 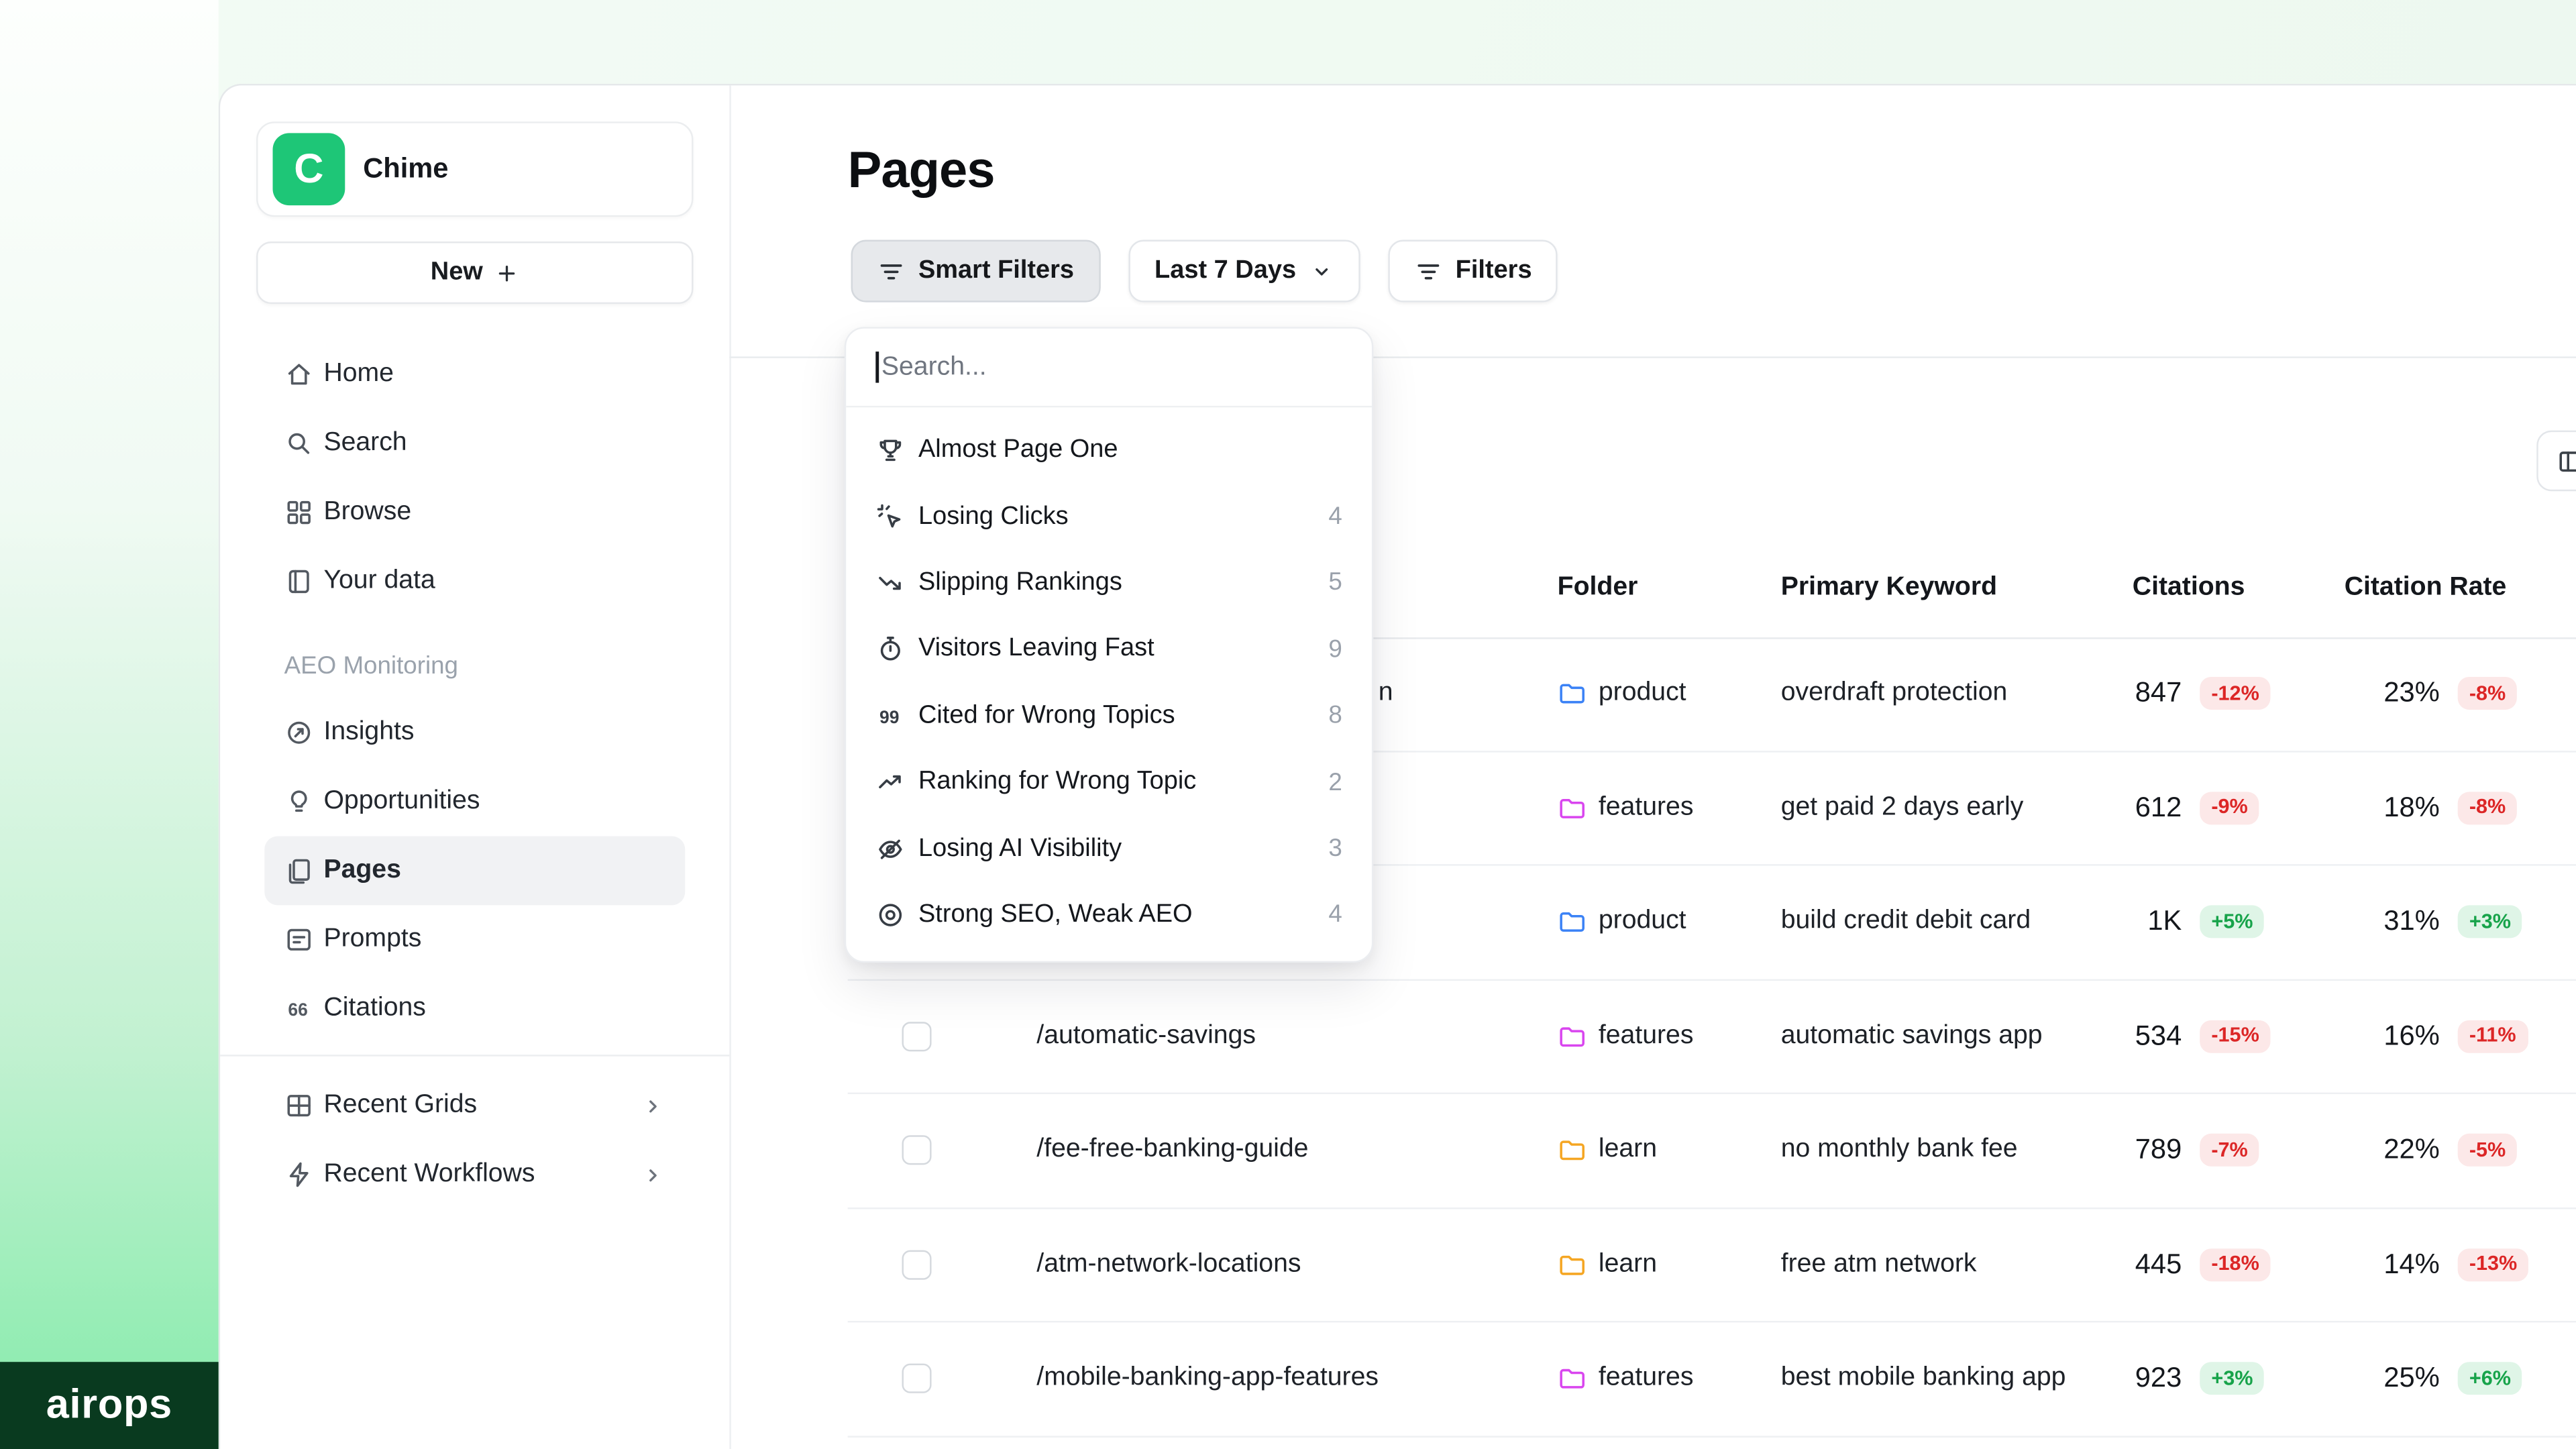 I want to click on sidebar-item-label: Recent Grids, so click(x=400, y=1105).